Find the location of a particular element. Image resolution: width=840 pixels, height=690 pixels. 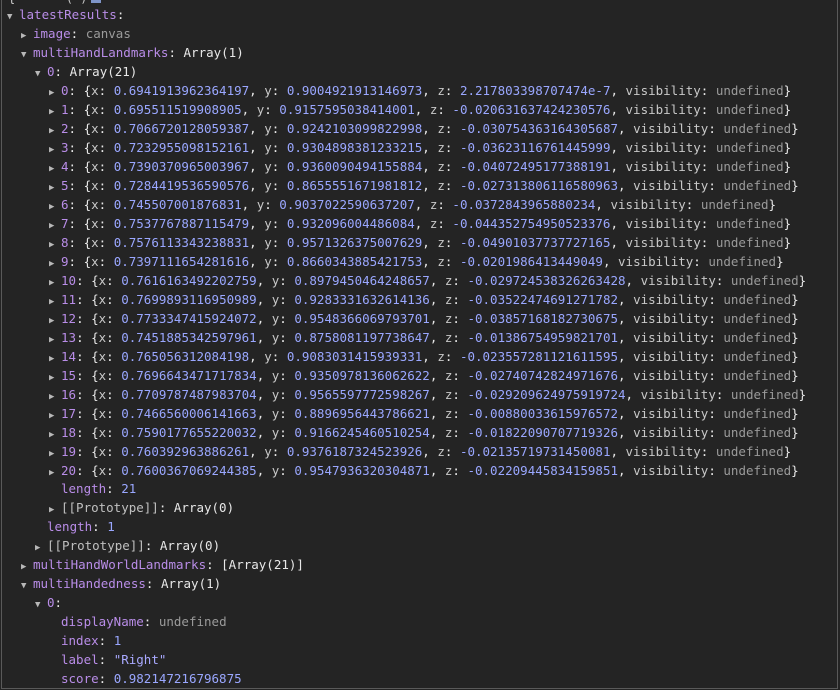

landmark-index: 0 is located at coordinates (65, 90).